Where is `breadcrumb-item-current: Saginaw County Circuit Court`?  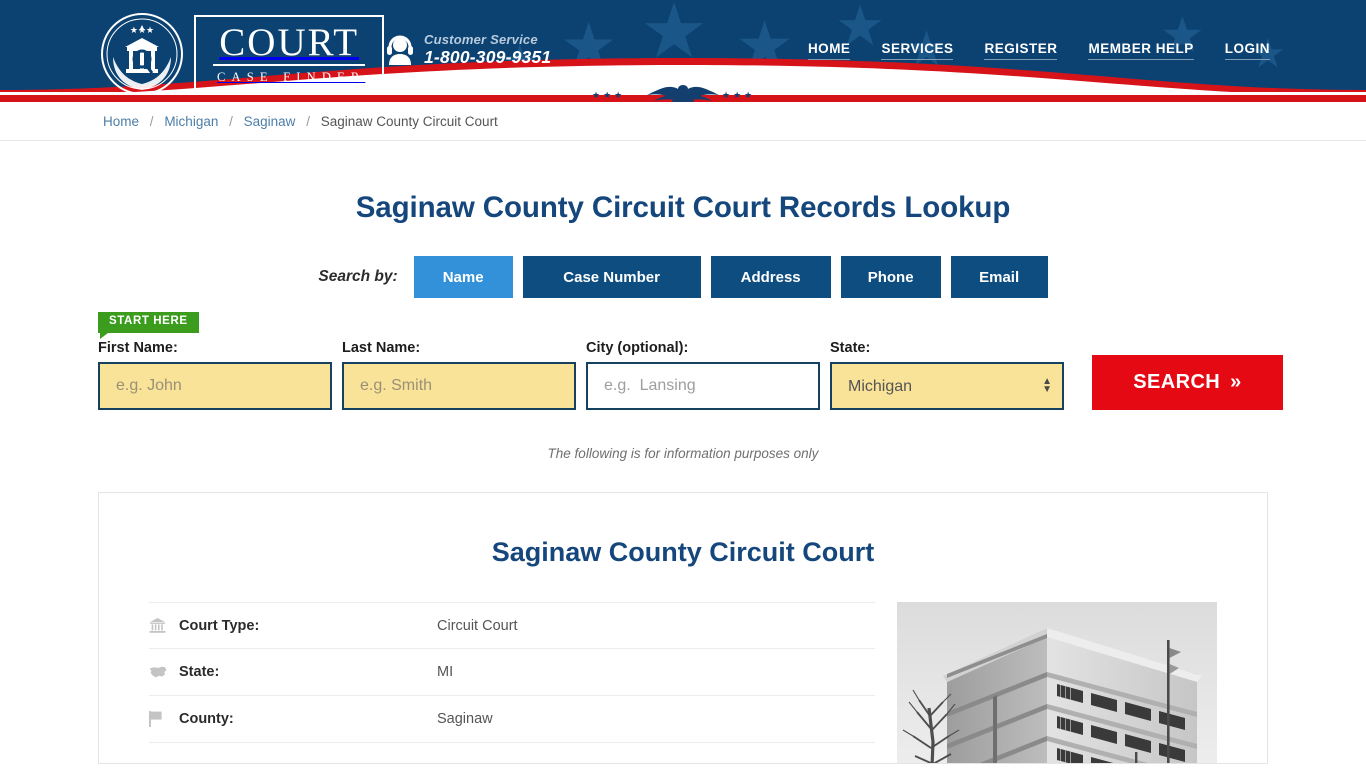 breadcrumb-item-current: Saginaw County Circuit Court is located at coordinates (409, 121).